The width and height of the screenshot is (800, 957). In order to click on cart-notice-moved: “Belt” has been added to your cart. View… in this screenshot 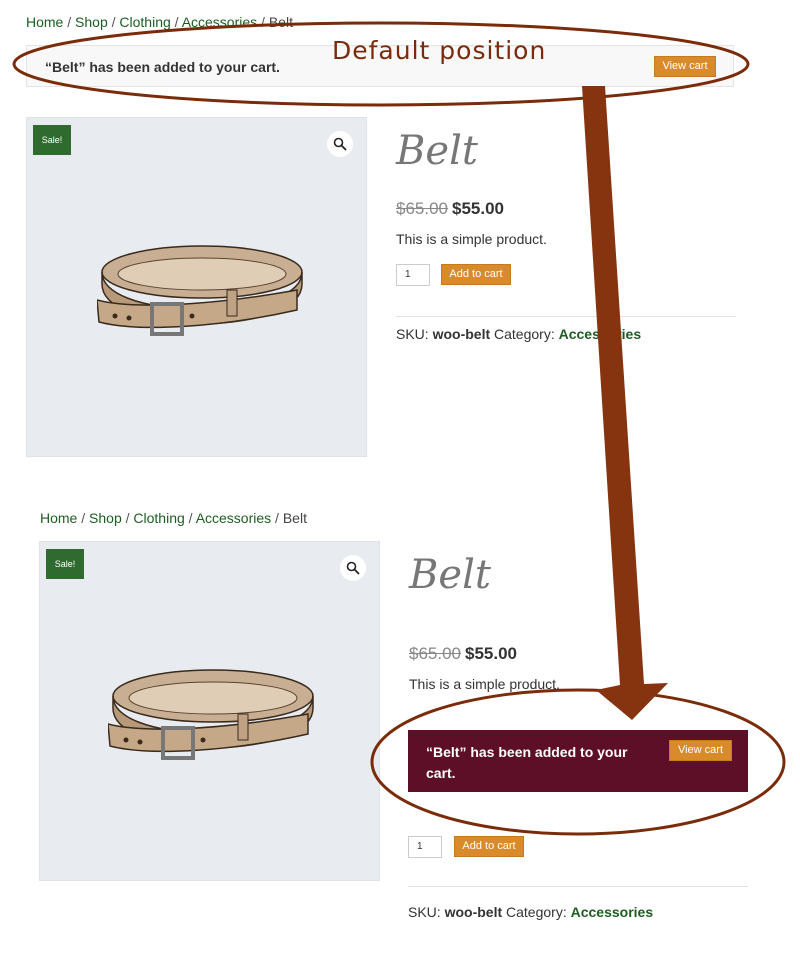, I will do `click(578, 761)`.